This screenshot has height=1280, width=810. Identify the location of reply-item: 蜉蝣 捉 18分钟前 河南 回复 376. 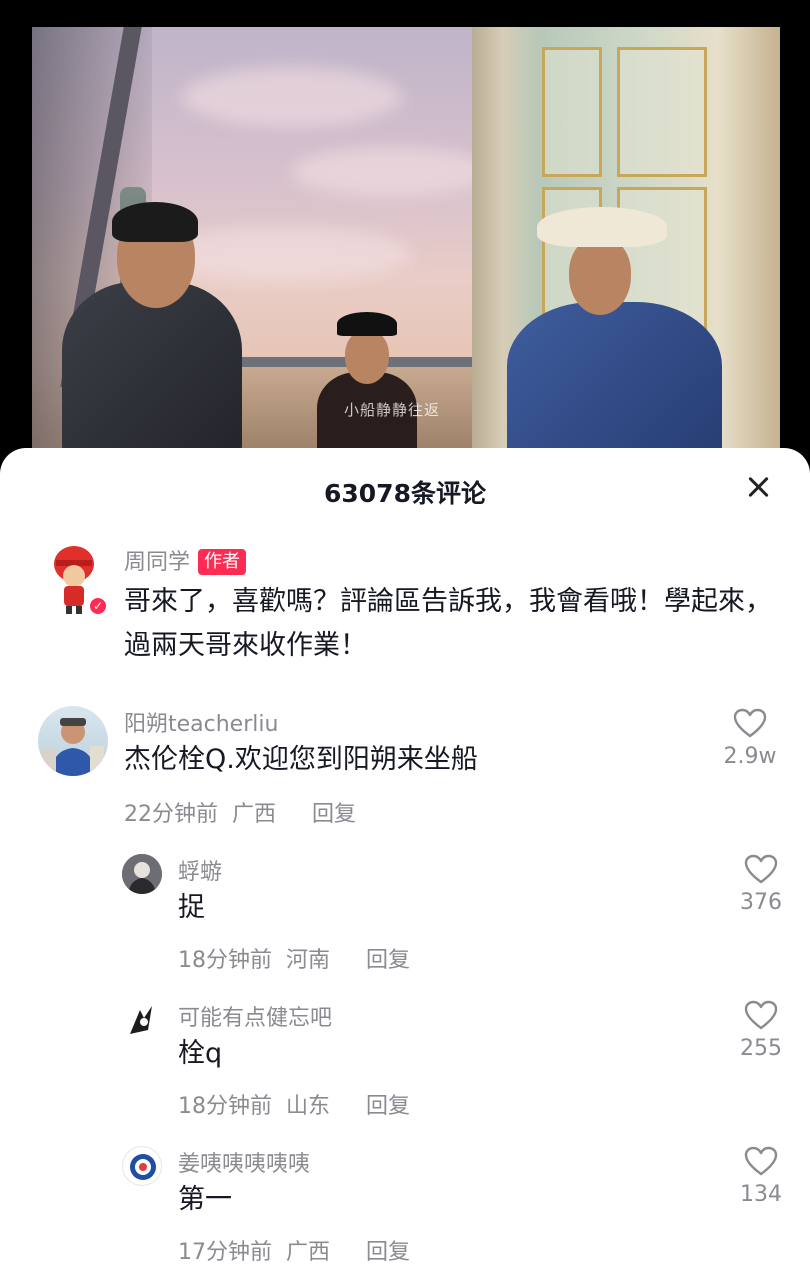
(405, 913).